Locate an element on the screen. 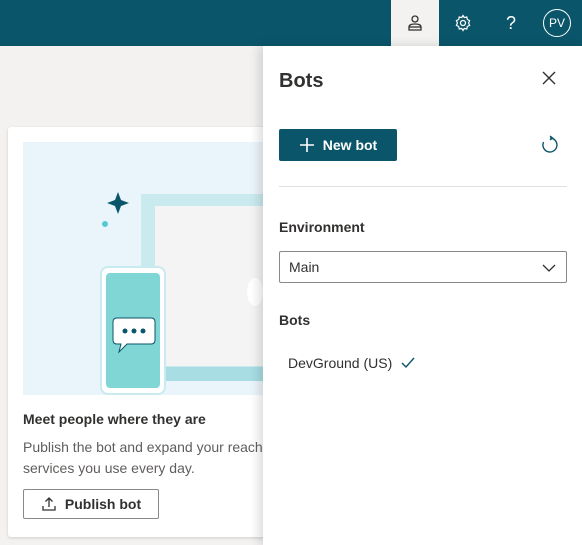 This screenshot has height=545, width=582. bot-person-icon is located at coordinates (415, 23).